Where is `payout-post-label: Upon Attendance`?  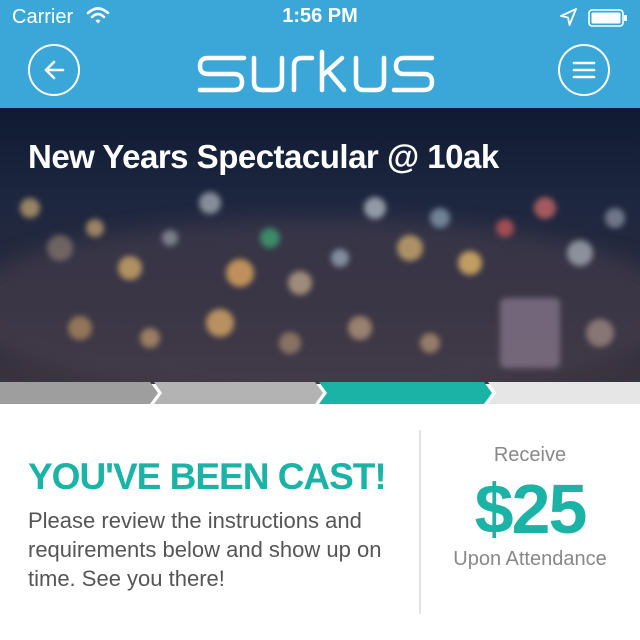
payout-post-label: Upon Attendance is located at coordinates (530, 559).